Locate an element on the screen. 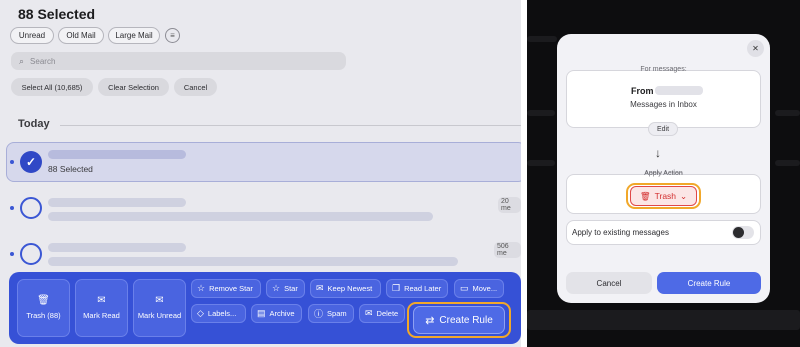 The image size is (800, 347). trash-button: 🗑 Trash (88) is located at coordinates (43, 308).